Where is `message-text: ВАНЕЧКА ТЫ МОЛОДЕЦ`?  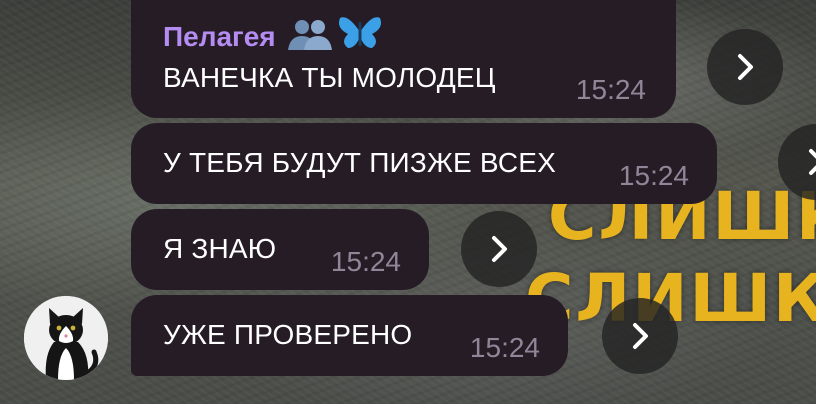 message-text: ВАНЕЧКА ТЫ МОЛОДЕЦ is located at coordinates (329, 77).